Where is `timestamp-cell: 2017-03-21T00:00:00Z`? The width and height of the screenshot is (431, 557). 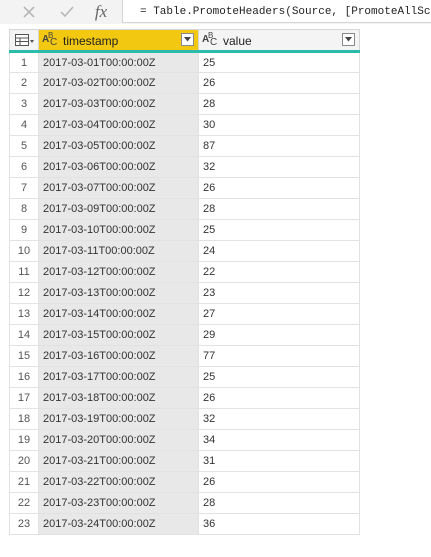
timestamp-cell: 2017-03-21T00:00:00Z is located at coordinates (118, 461).